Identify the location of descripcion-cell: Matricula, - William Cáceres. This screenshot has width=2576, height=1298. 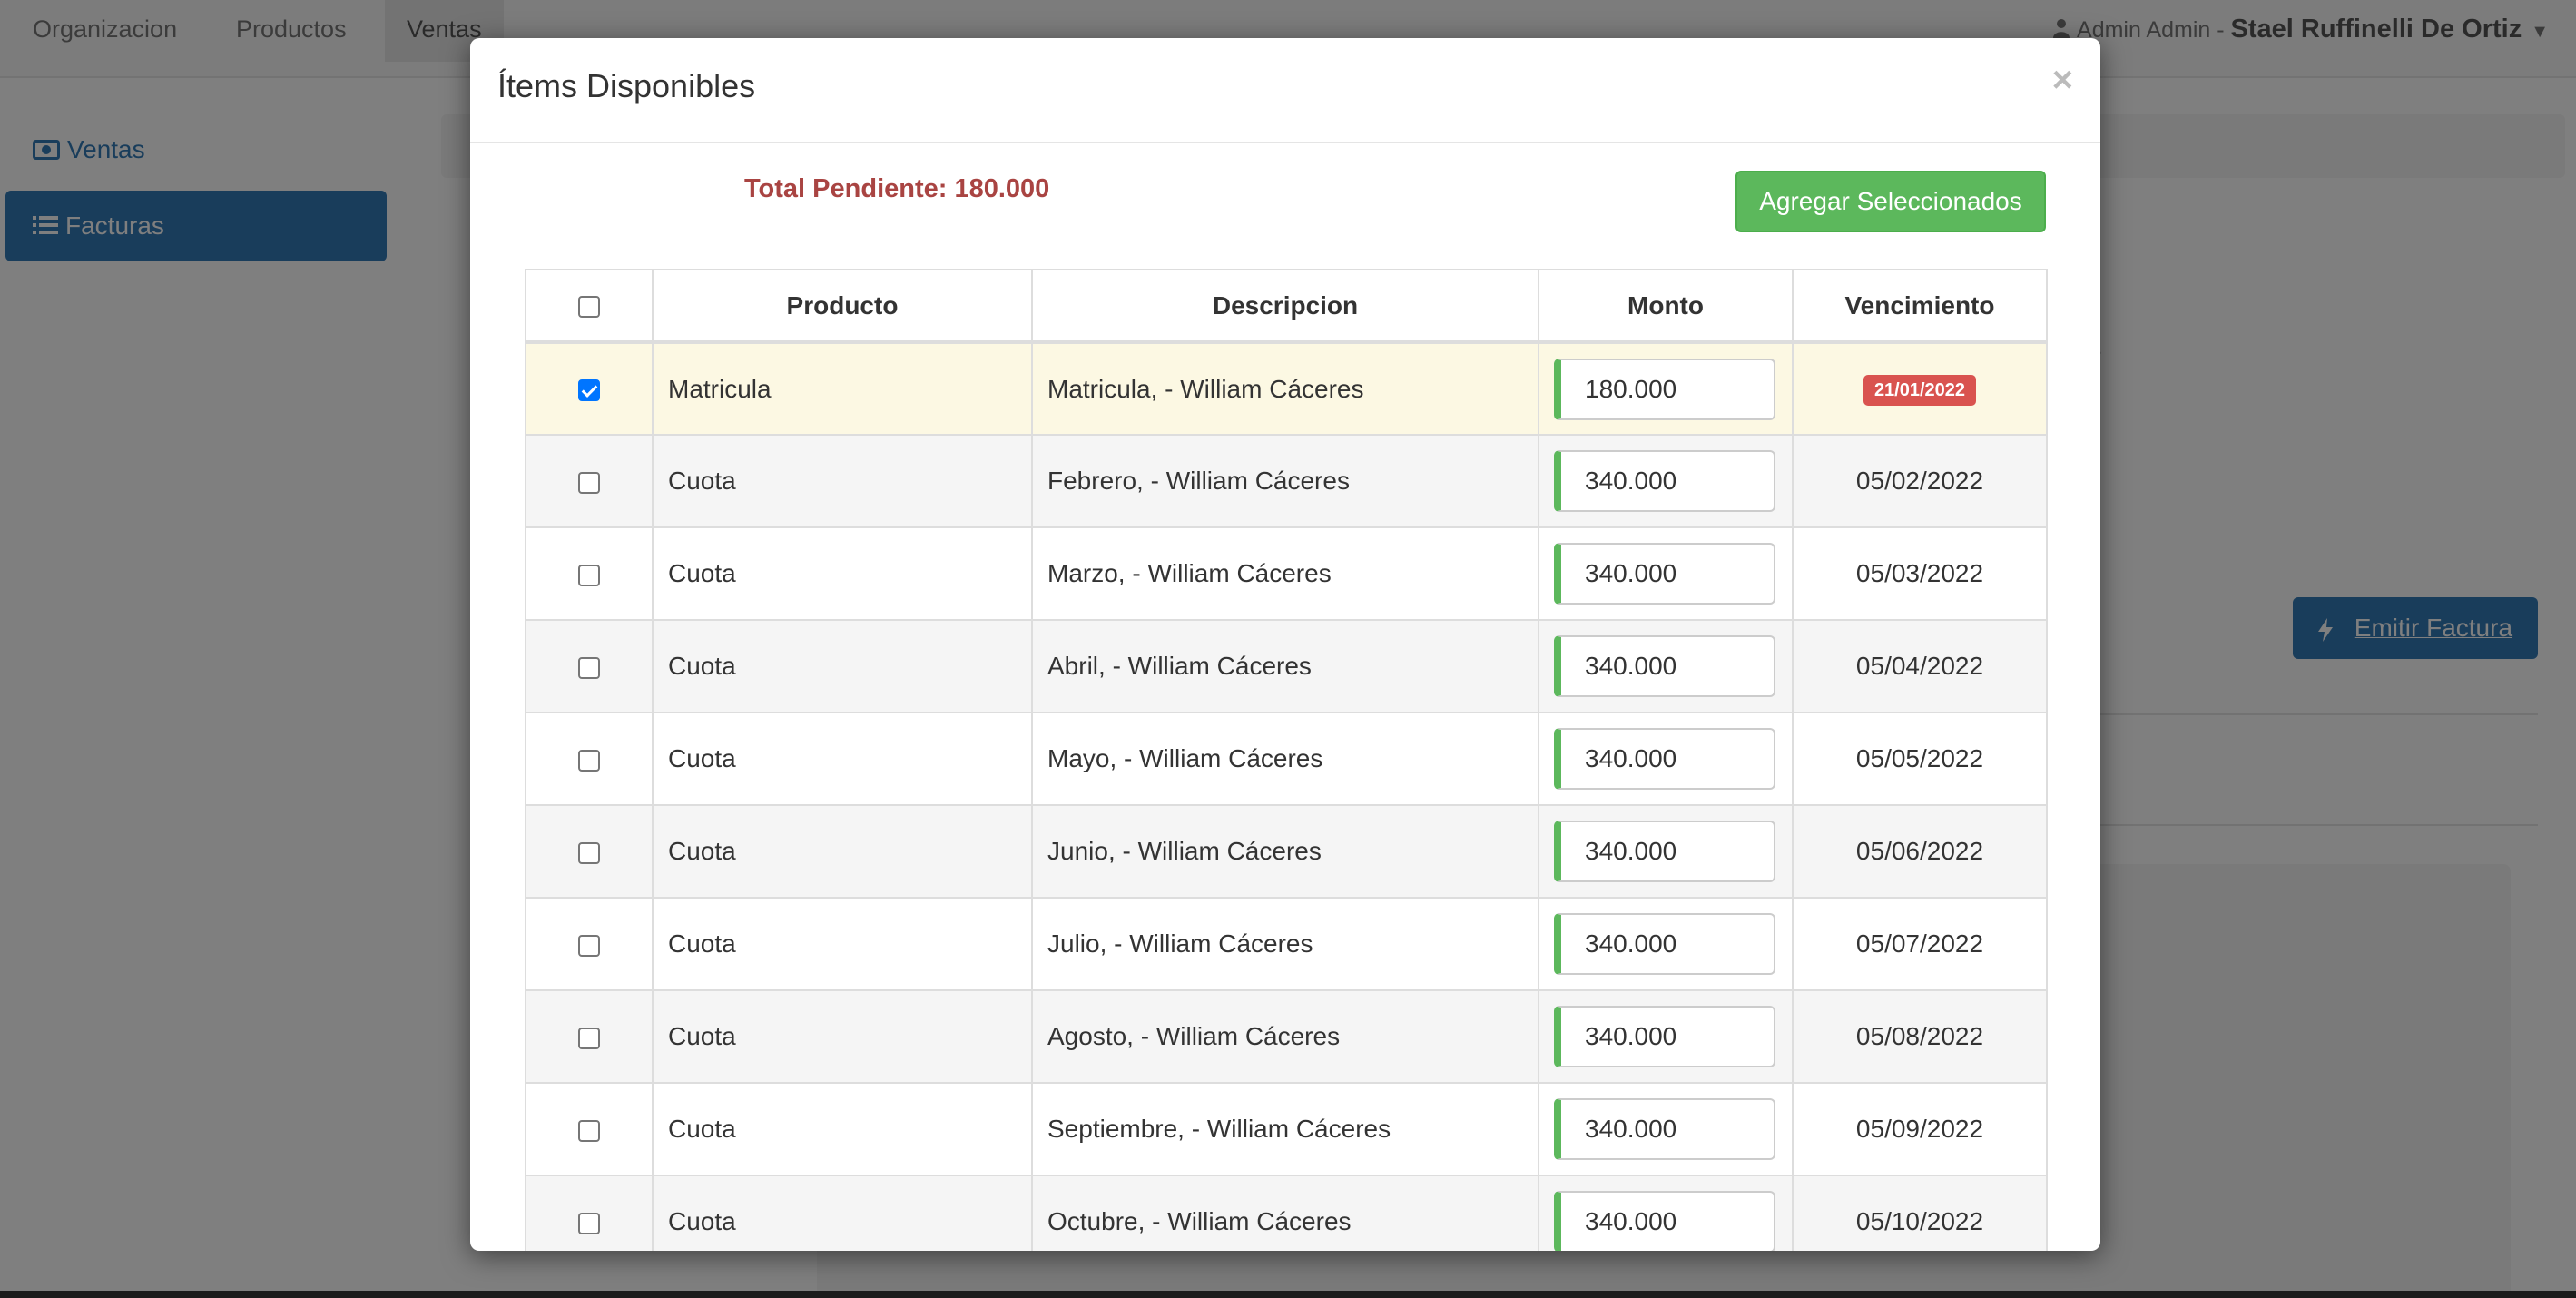
(1285, 388).